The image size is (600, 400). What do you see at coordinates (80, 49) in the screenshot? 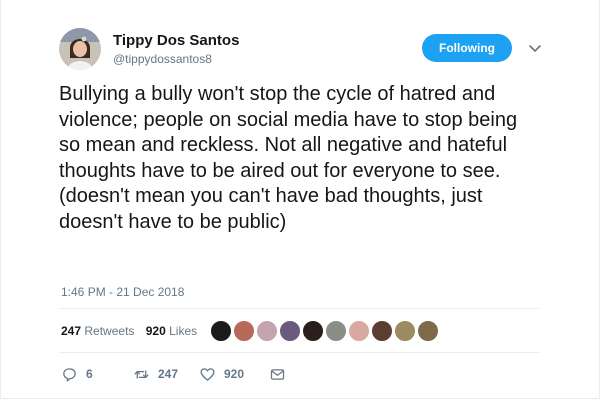
I see `avatar` at bounding box center [80, 49].